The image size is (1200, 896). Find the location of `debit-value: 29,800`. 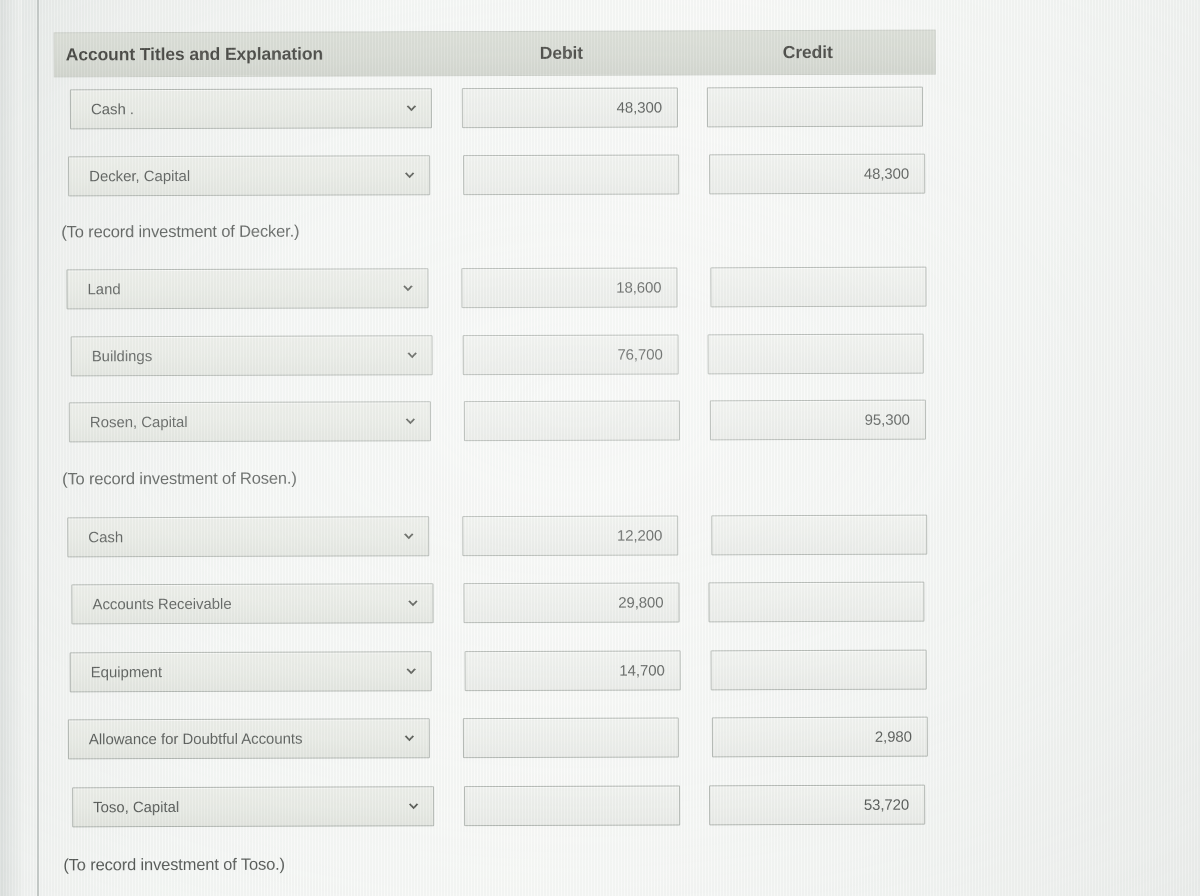

debit-value: 29,800 is located at coordinates (641, 602).